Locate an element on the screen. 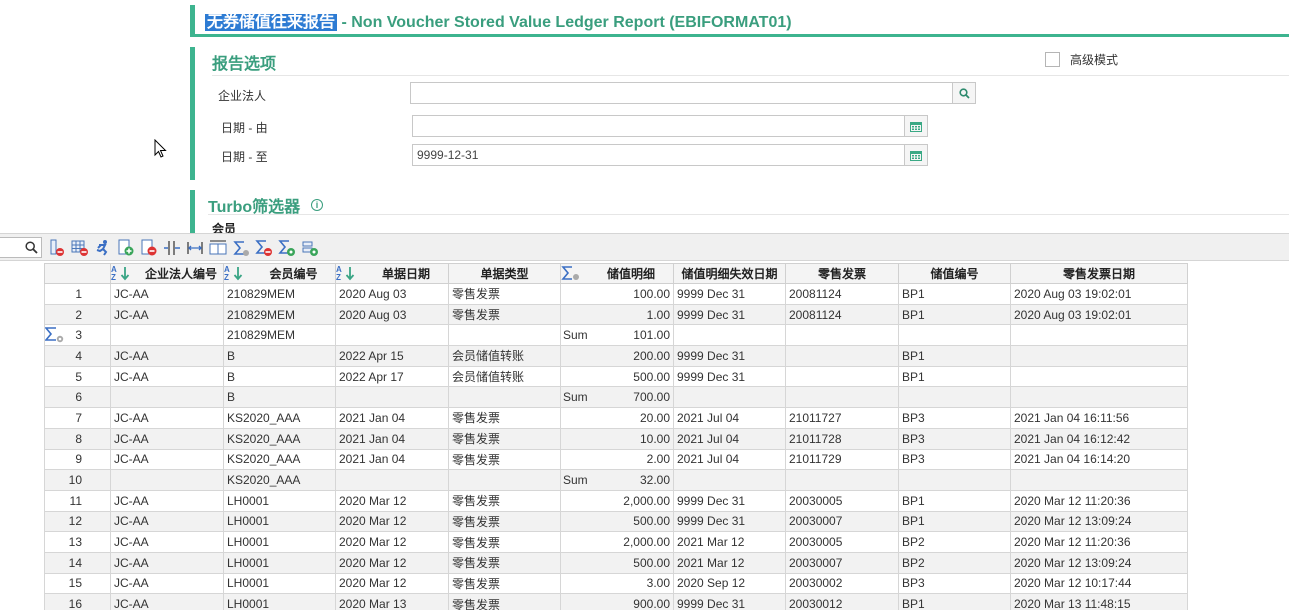 The image size is (1289, 610). col-header-amount: 储值明细 is located at coordinates (617, 273).